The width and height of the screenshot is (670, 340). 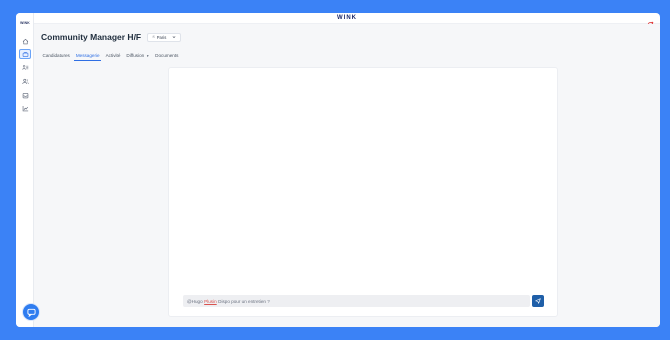 I want to click on location-select: ☉ Paris, so click(x=164, y=37).